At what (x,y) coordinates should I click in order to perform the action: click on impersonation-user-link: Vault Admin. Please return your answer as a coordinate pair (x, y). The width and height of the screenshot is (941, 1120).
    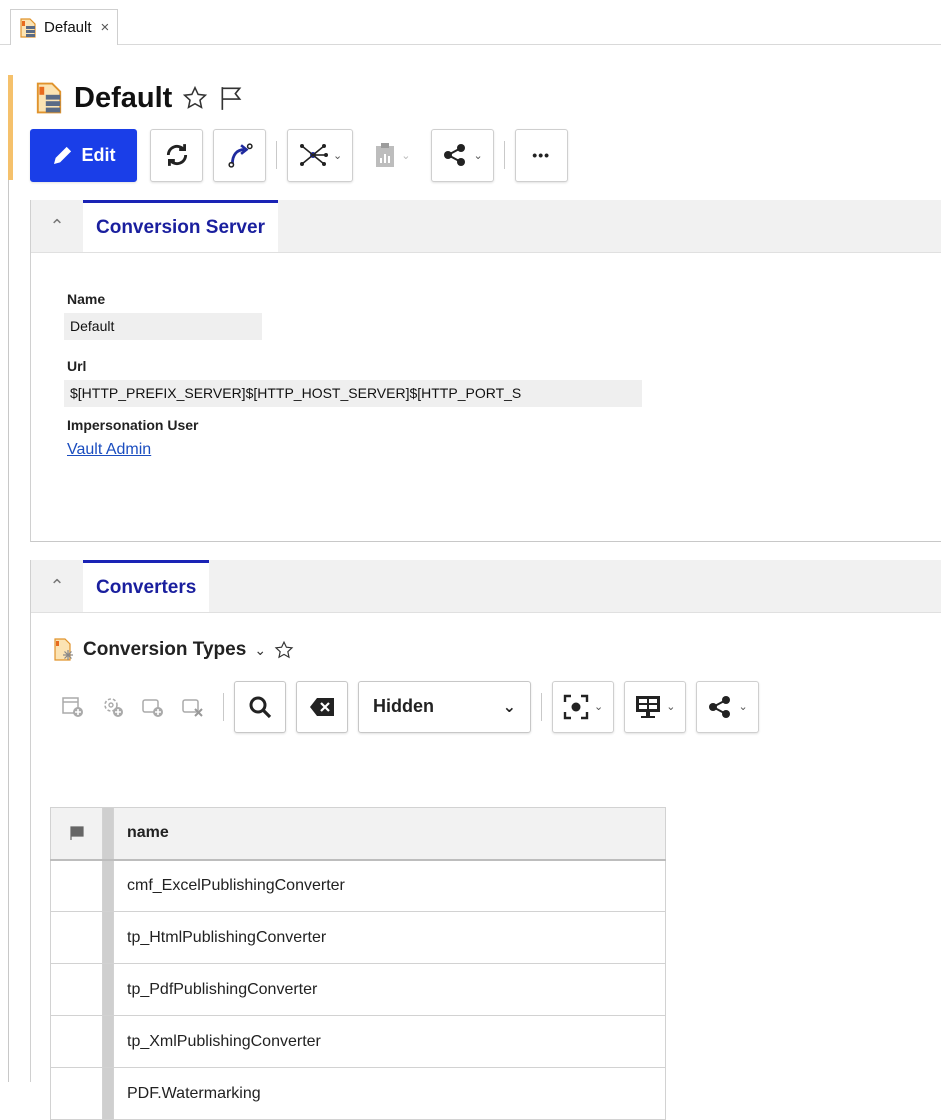
    Looking at the image, I should click on (109, 450).